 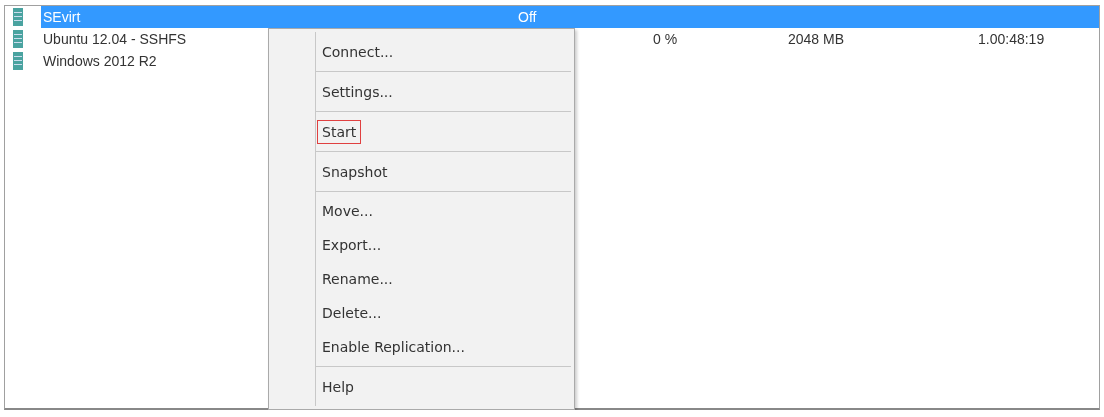 I want to click on name-cell-text: Windows 2012 R2, so click(x=100, y=61).